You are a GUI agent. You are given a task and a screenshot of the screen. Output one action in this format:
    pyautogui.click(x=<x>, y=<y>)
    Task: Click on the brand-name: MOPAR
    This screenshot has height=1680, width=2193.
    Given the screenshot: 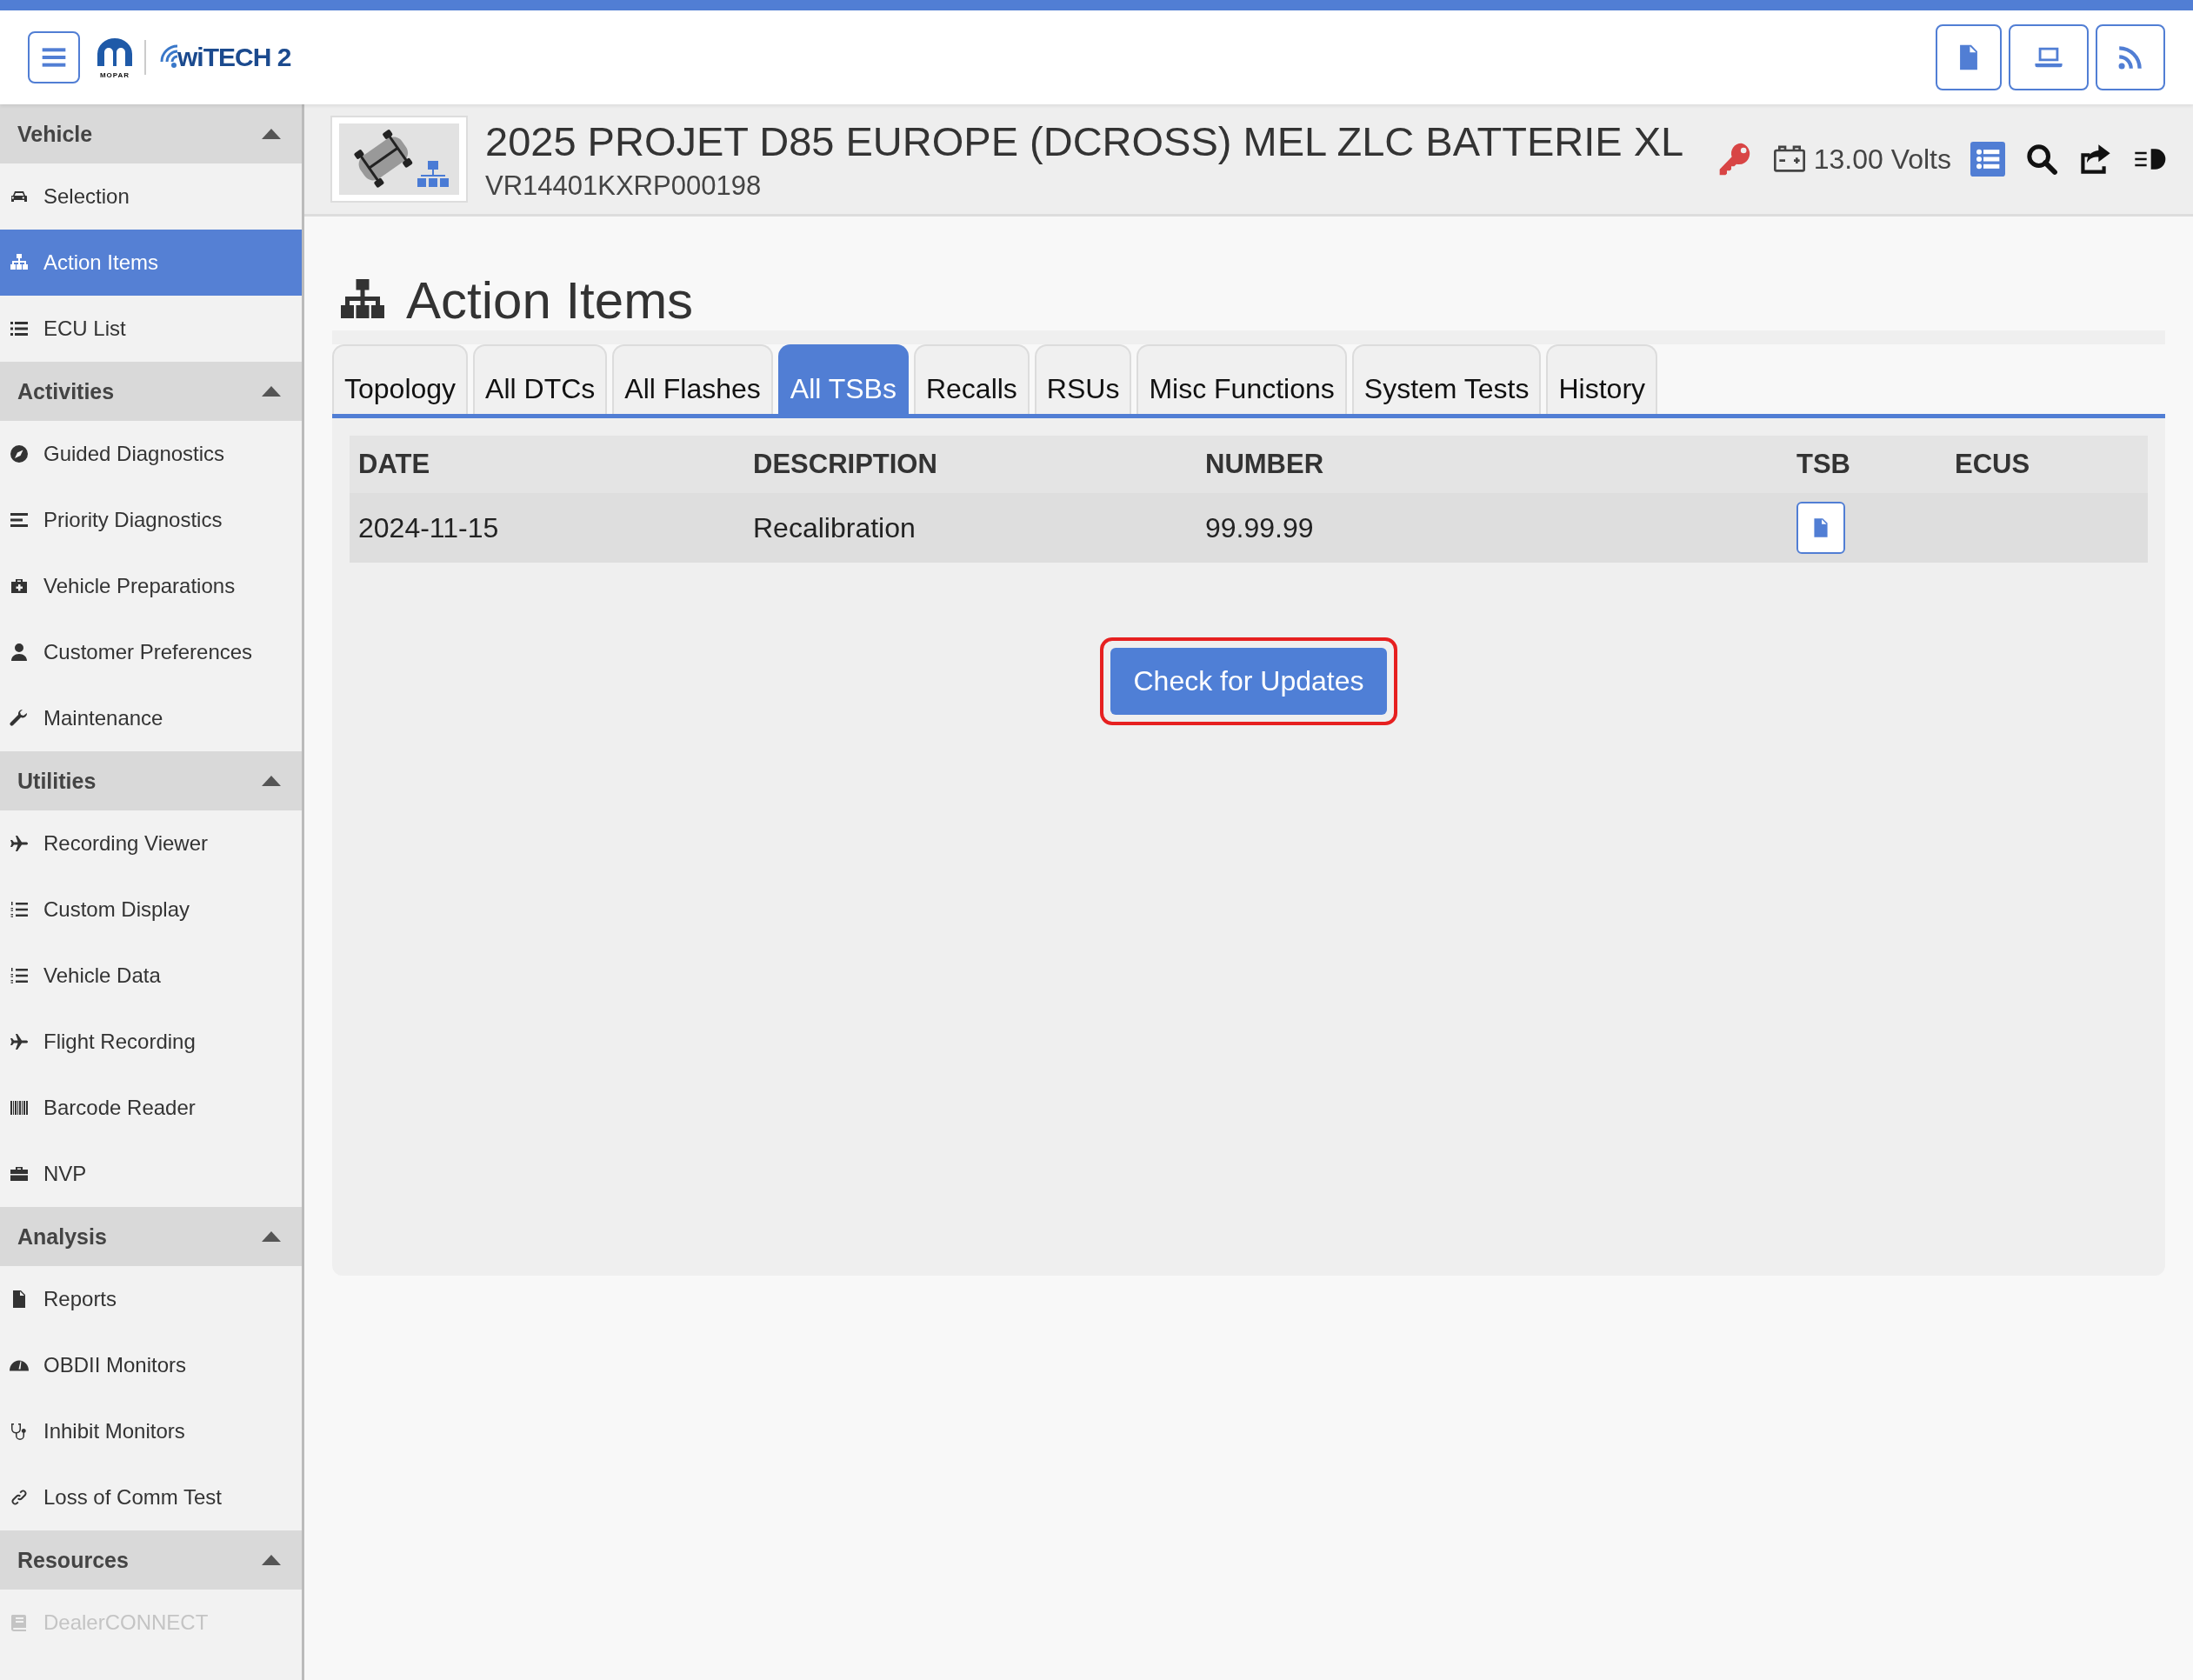 What is the action you would take?
    pyautogui.click(x=114, y=74)
    